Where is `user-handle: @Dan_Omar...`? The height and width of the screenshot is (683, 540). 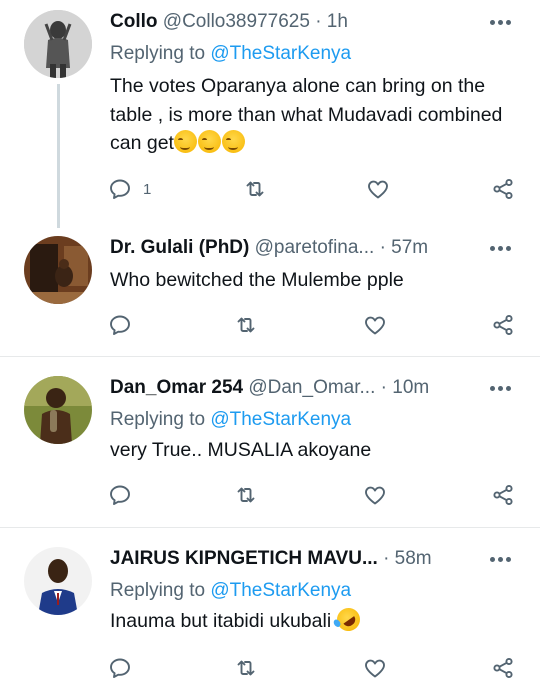
user-handle: @Dan_Omar... is located at coordinates (311, 387).